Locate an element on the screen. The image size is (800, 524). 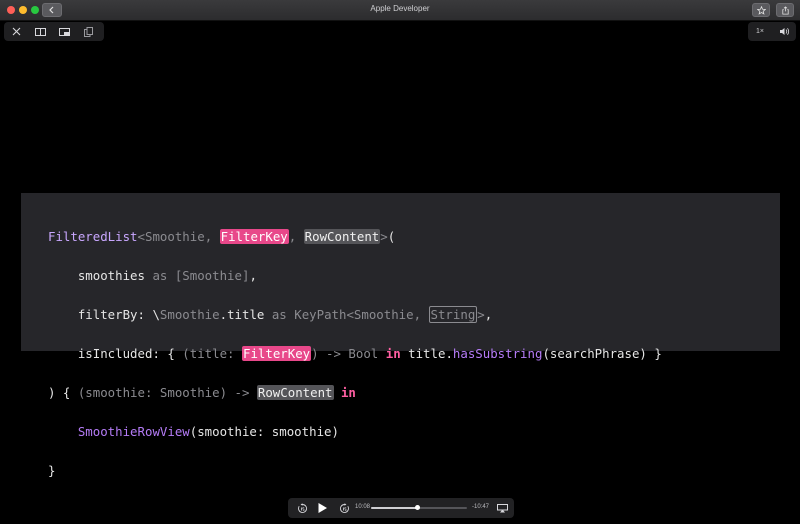
code-token: KeyPath<Smoothie, is located at coordinates (361, 314).